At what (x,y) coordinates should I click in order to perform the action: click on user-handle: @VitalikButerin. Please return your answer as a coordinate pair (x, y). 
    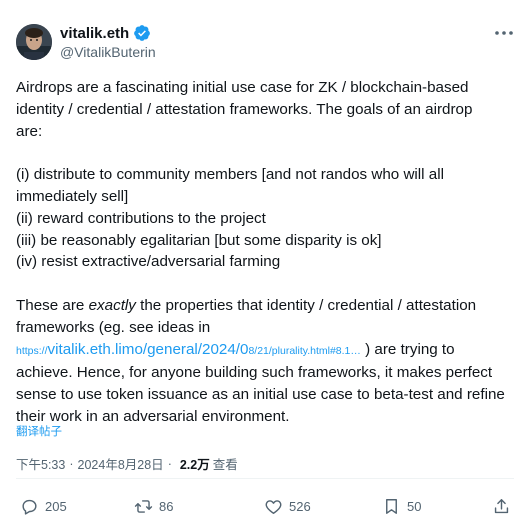
    Looking at the image, I should click on (108, 52).